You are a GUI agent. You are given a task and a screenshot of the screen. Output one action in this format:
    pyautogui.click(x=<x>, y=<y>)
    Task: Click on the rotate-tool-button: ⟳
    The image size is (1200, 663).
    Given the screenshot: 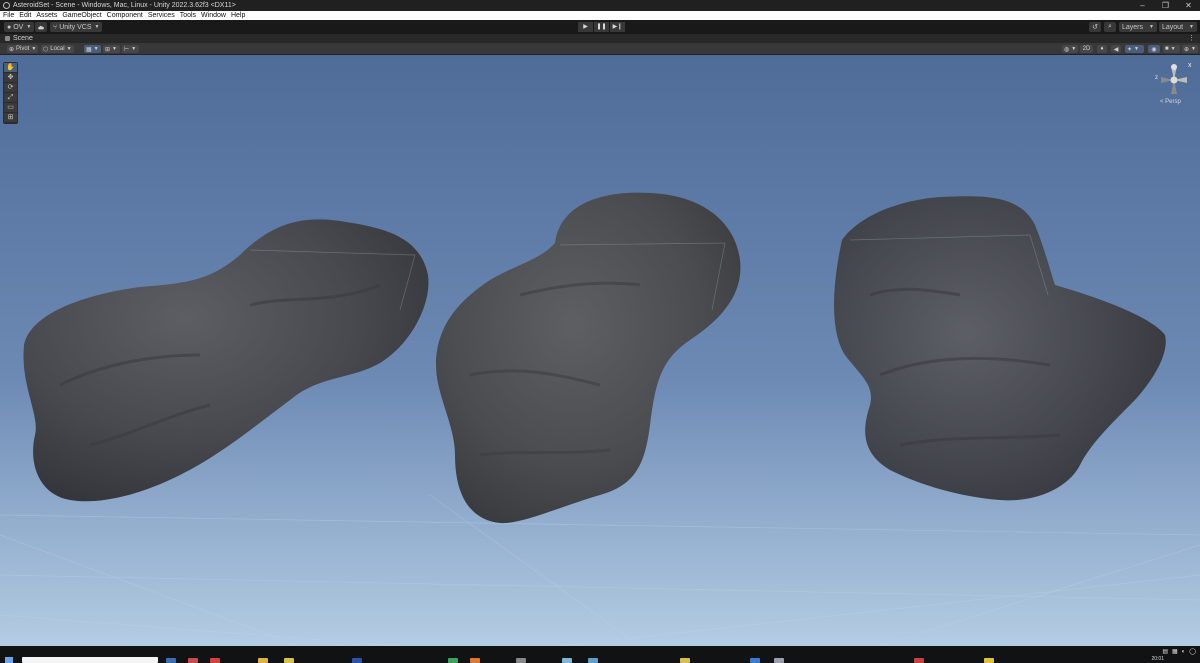 What is the action you would take?
    pyautogui.click(x=10, y=87)
    